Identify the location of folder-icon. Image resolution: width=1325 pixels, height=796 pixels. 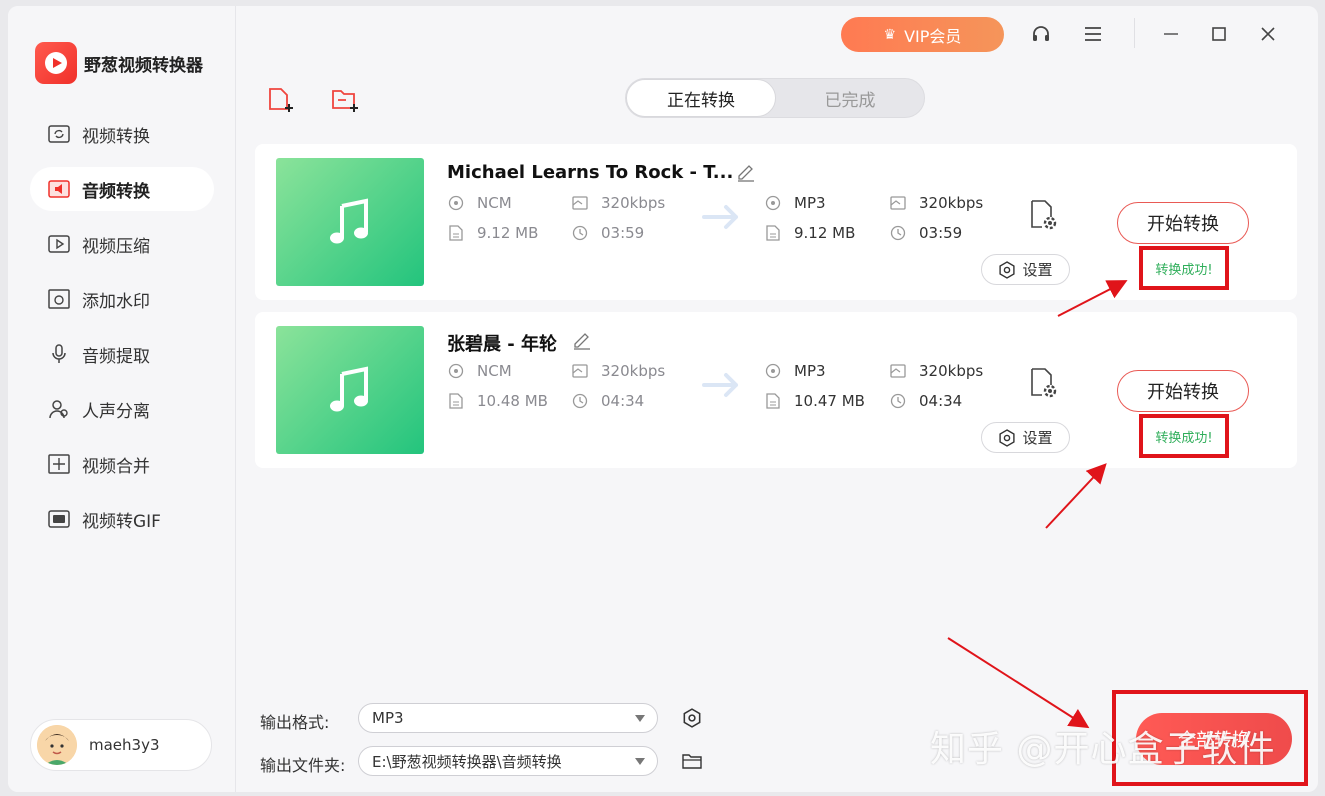
(692, 761).